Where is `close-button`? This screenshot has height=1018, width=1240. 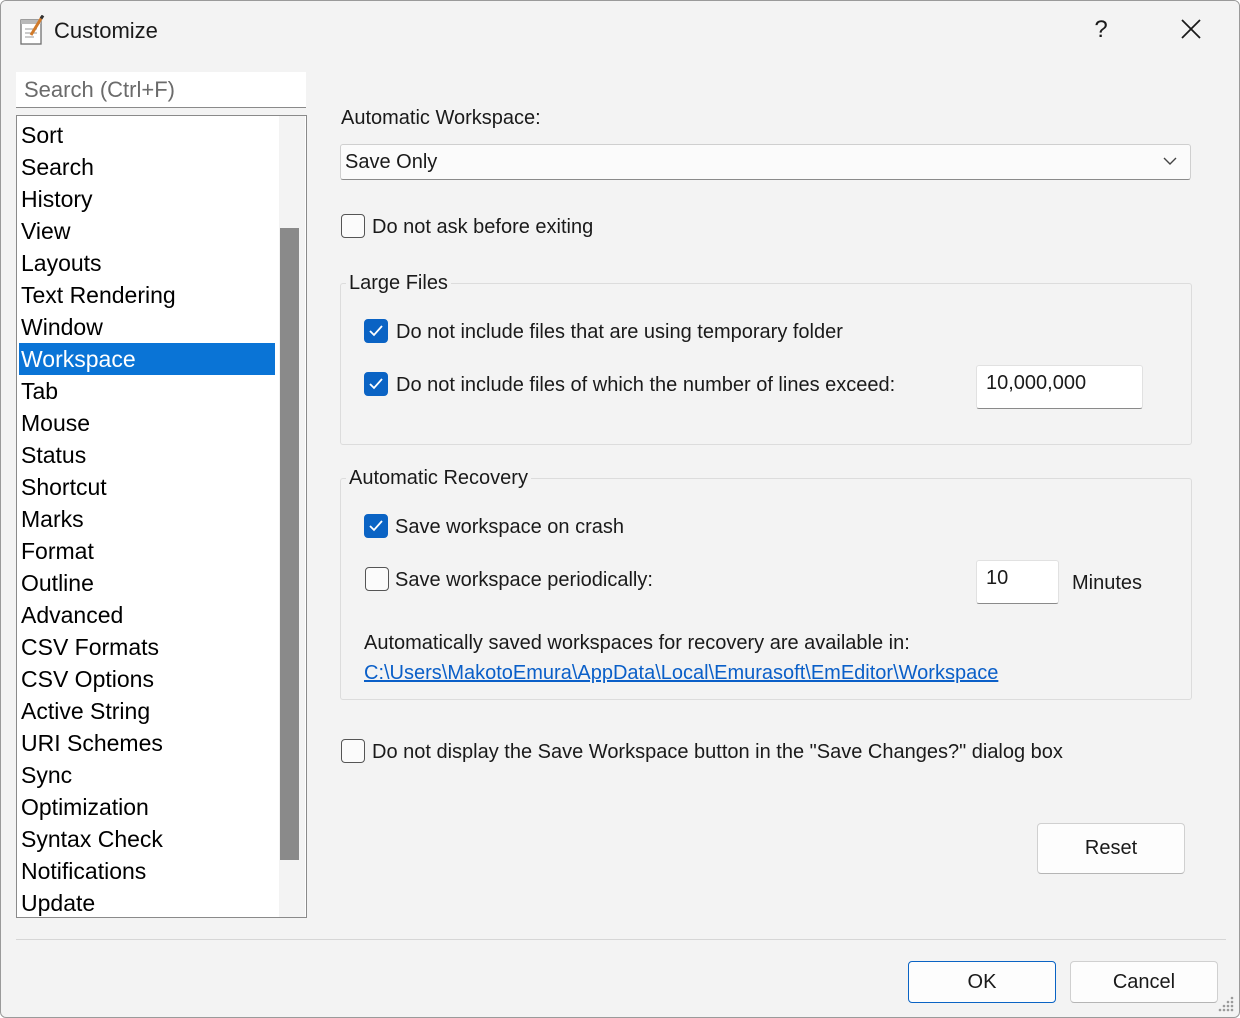
close-button is located at coordinates (1191, 30).